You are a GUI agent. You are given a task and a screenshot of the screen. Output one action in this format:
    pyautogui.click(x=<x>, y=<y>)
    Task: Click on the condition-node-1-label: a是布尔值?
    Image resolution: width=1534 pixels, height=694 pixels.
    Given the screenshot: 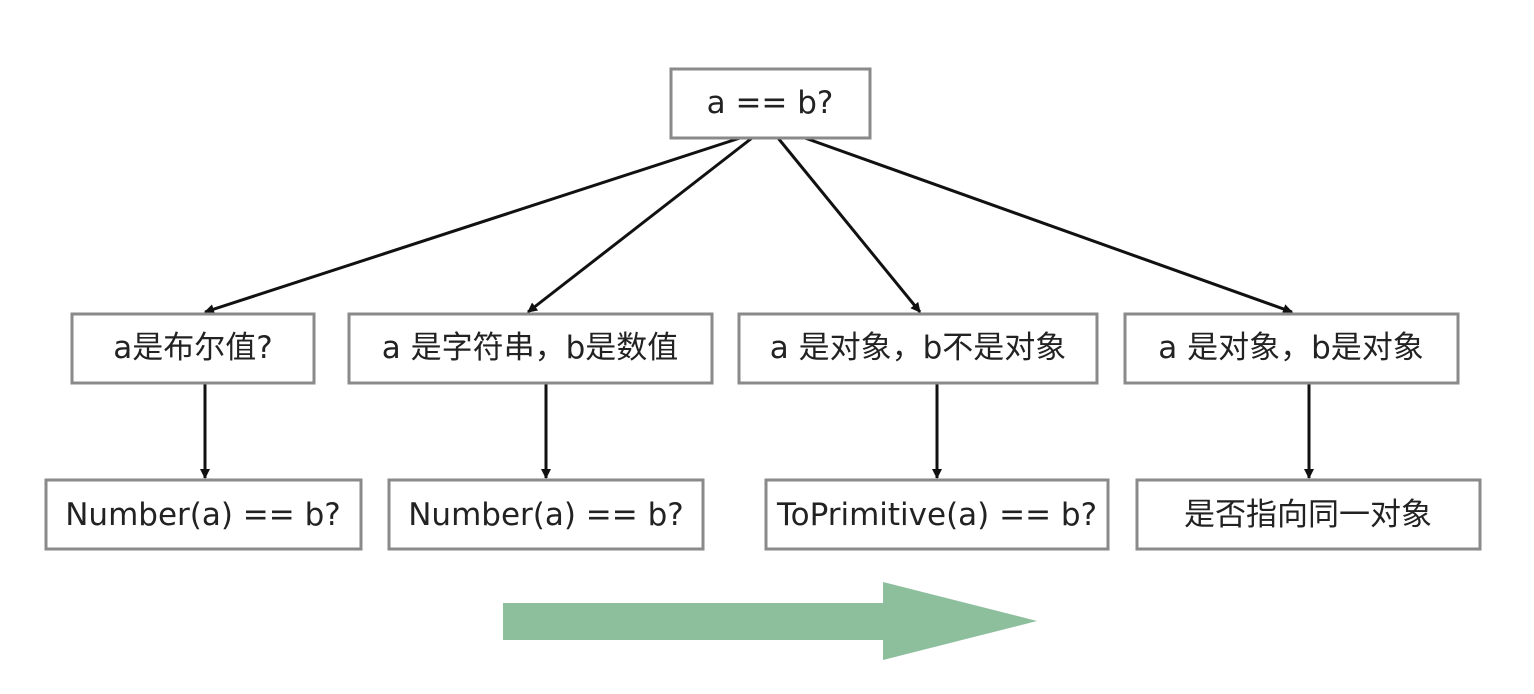 What is the action you would take?
    pyautogui.click(x=192, y=348)
    